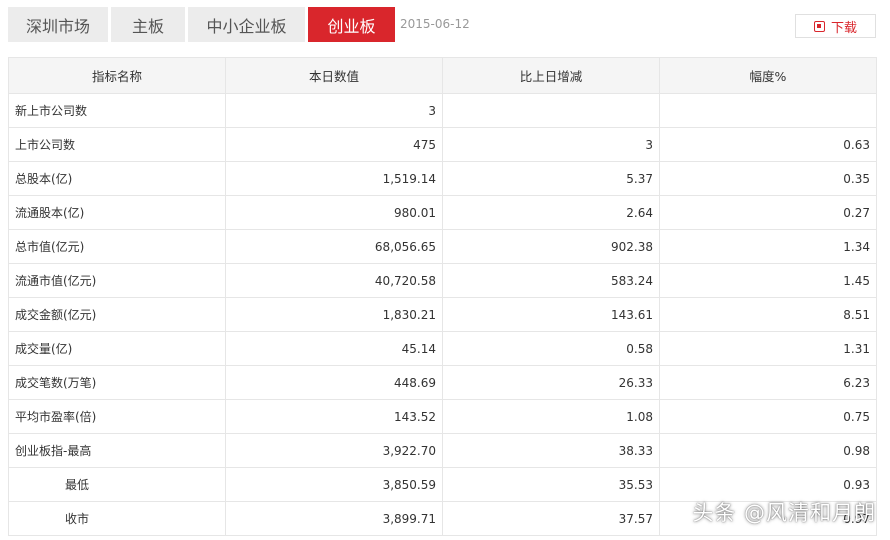 This screenshot has width=890, height=540. What do you see at coordinates (117, 484) in the screenshot?
I see `indicator-name: 最低` at bounding box center [117, 484].